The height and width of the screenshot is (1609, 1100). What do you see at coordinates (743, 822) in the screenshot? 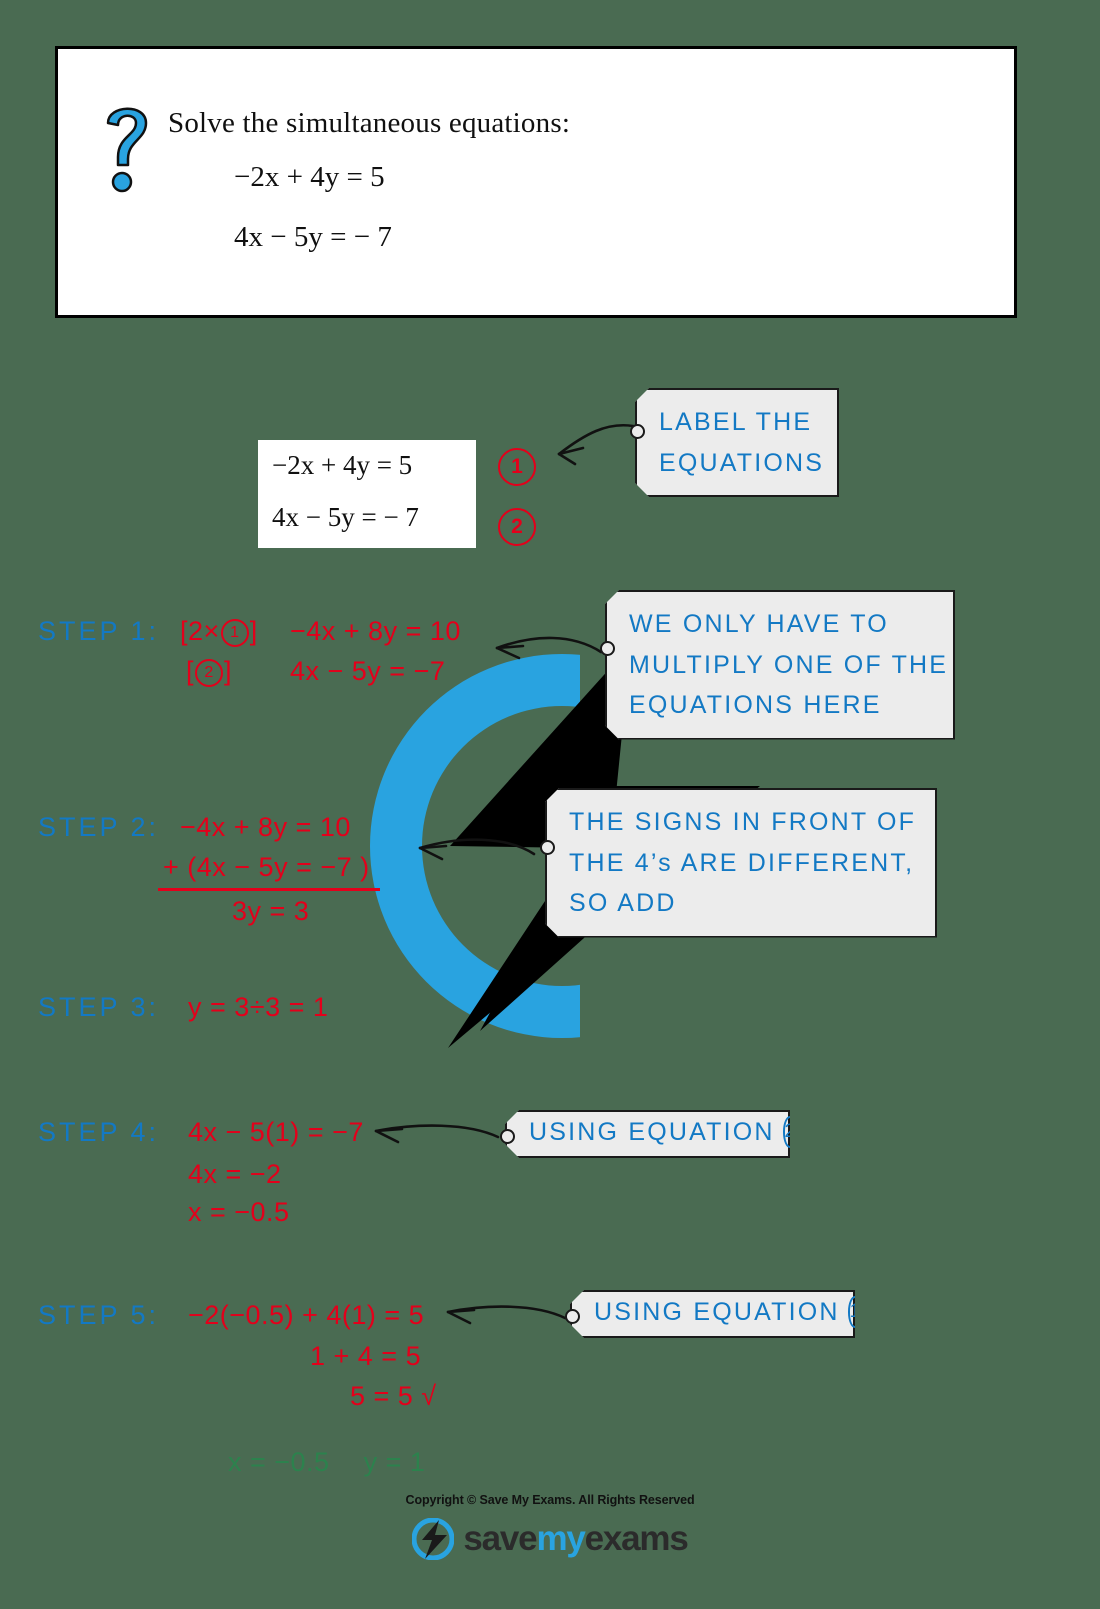
I see `callout-signs-line-1: THE SIGNS IN FRONT OF` at bounding box center [743, 822].